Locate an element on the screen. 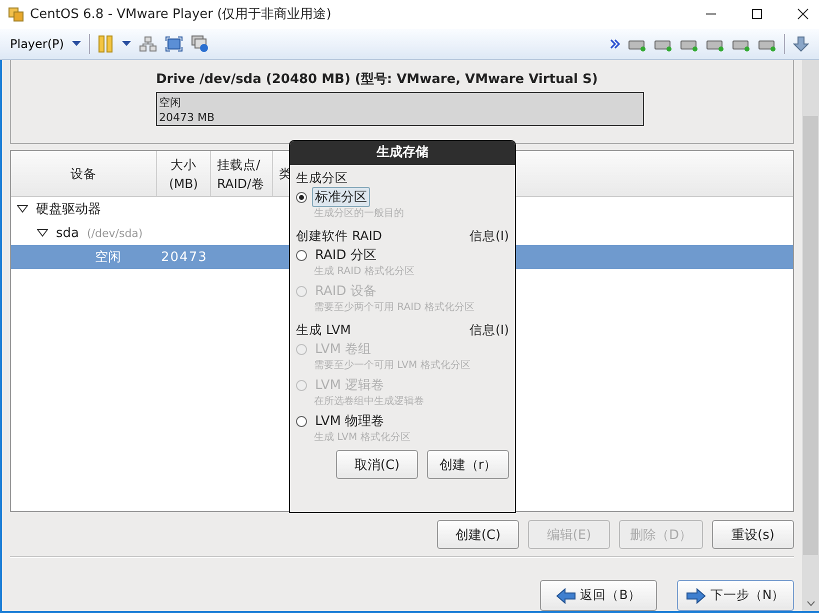 This screenshot has height=613, width=819. option-description: 生成 LVM 格式化分区 is located at coordinates (362, 437).